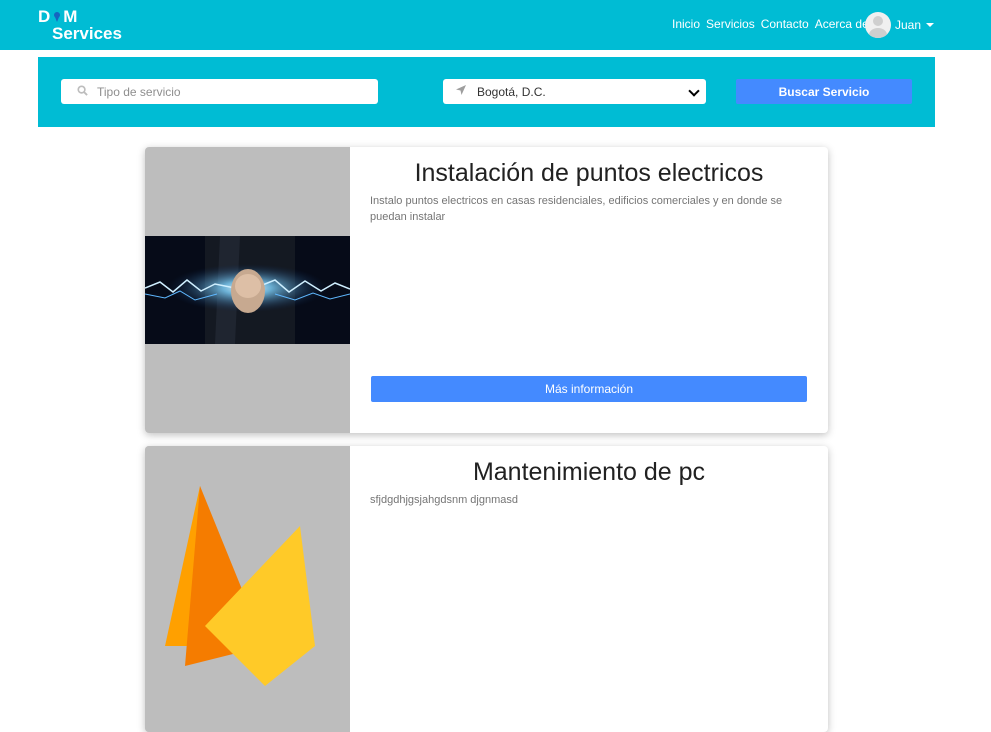 This screenshot has width=991, height=732. What do you see at coordinates (908, 25) in the screenshot?
I see `user-name: Juan` at bounding box center [908, 25].